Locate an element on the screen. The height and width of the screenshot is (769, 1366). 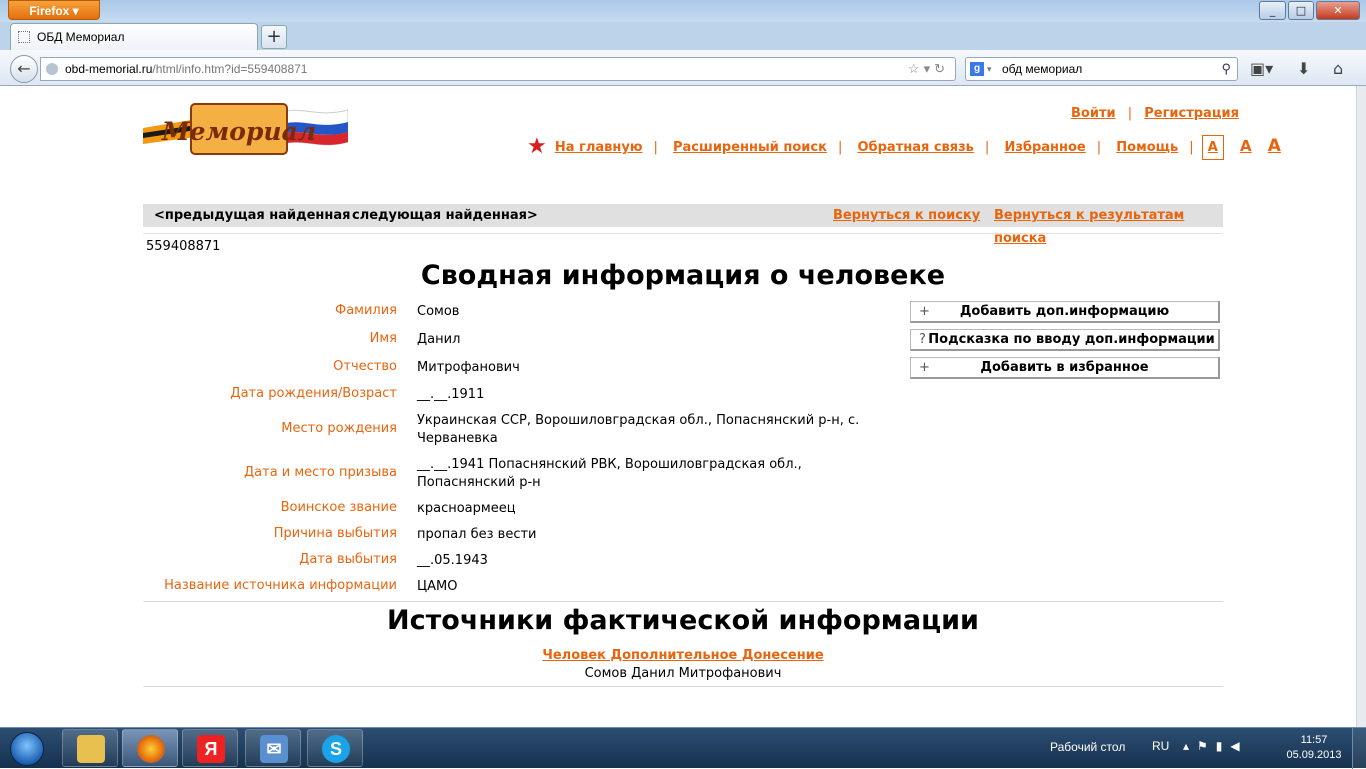
tray-icons: ▴⚑▮◀ is located at coordinates (1215, 746).